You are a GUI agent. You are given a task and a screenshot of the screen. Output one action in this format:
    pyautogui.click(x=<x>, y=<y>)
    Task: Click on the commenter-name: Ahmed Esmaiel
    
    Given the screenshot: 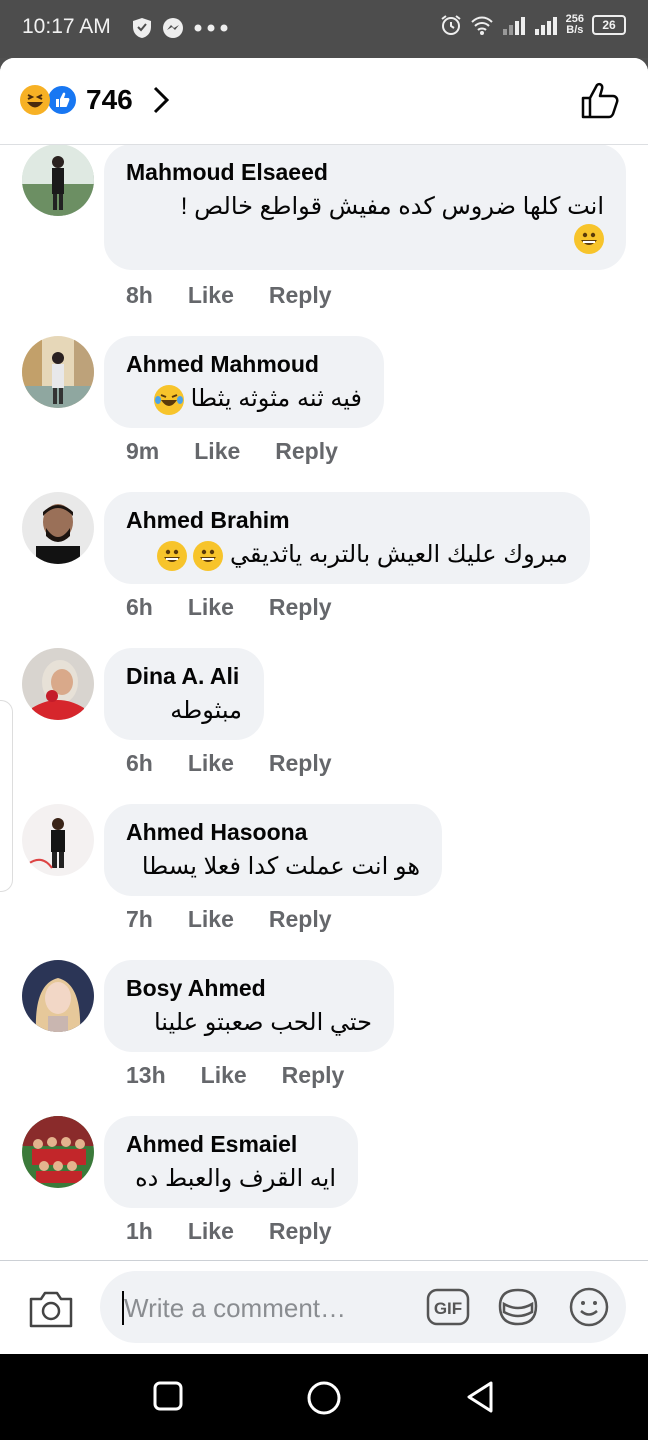 What is the action you would take?
    pyautogui.click(x=231, y=1144)
    